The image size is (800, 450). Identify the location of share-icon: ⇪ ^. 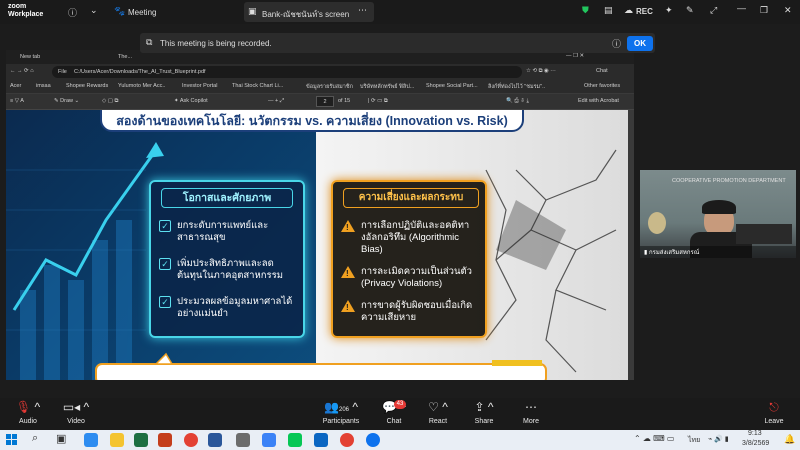
(484, 407).